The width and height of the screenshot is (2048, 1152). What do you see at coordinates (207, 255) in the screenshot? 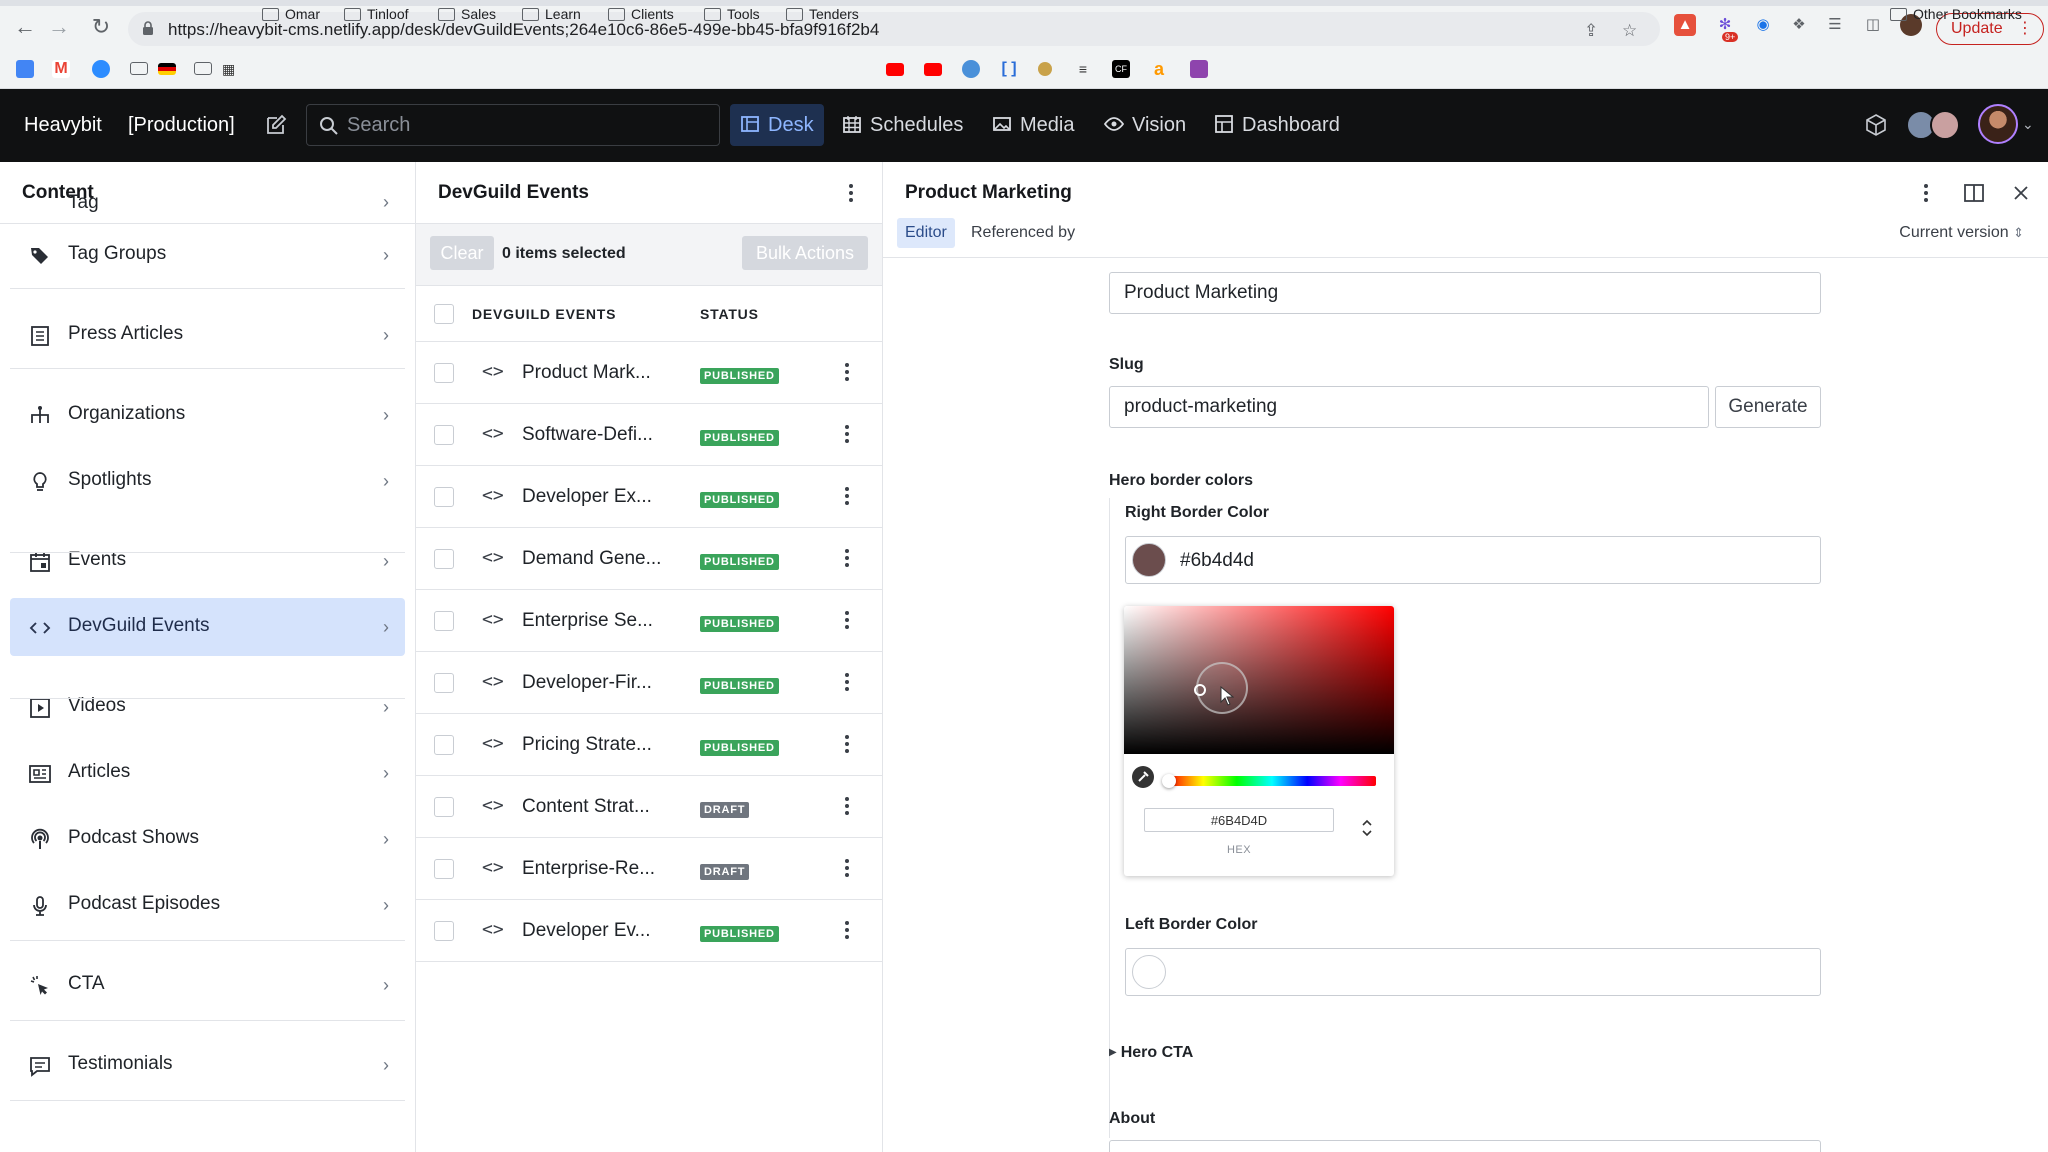
I see `sidebar-item-tag-groups: Tag Groups ›` at bounding box center [207, 255].